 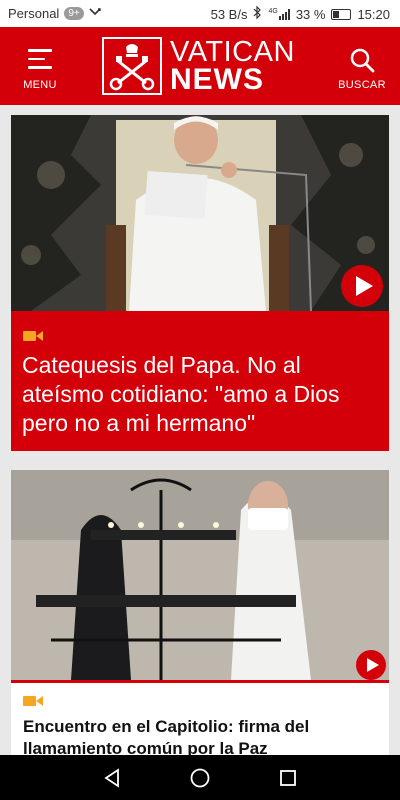 What do you see at coordinates (279, 14) in the screenshot?
I see `signal-icon: 4G` at bounding box center [279, 14].